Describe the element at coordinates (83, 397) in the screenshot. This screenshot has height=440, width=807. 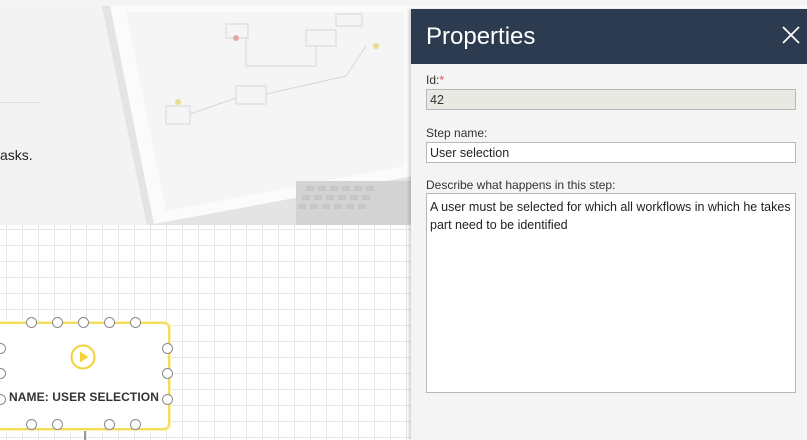
I see `node-label: NAME: USER SELECTION` at that location.